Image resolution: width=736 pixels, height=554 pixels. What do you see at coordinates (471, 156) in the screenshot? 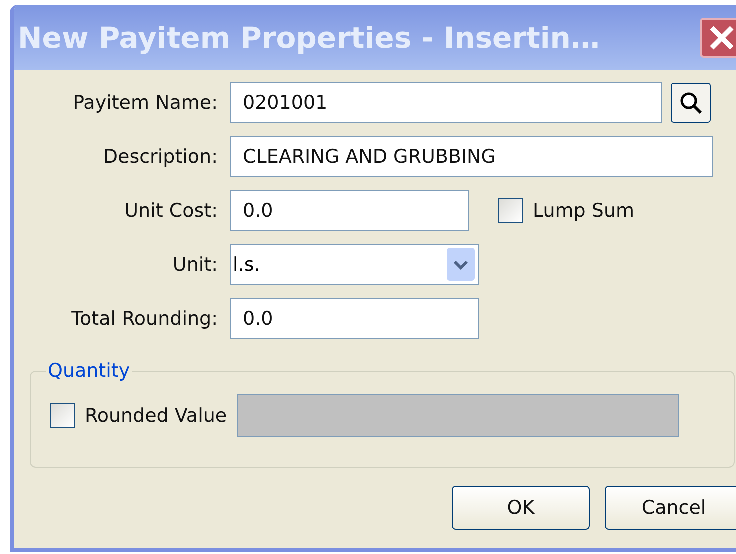
I see `input-field: CLEARING AND GRUBBING` at bounding box center [471, 156].